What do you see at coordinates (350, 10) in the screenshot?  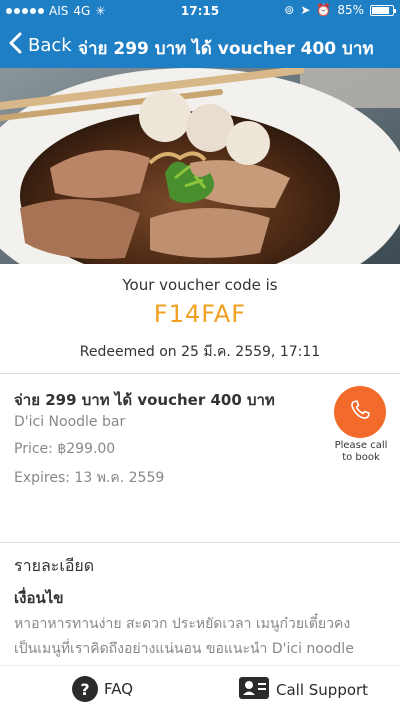 I see `battery-percent: 85%` at bounding box center [350, 10].